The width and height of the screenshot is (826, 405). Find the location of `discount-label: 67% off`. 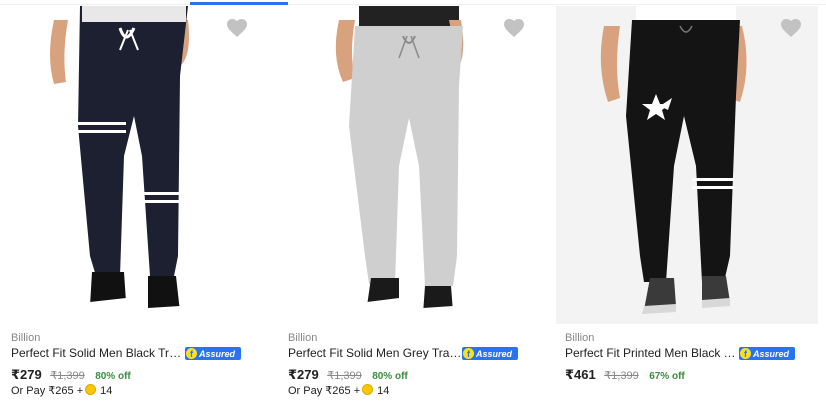

discount-label: 67% off is located at coordinates (667, 376).